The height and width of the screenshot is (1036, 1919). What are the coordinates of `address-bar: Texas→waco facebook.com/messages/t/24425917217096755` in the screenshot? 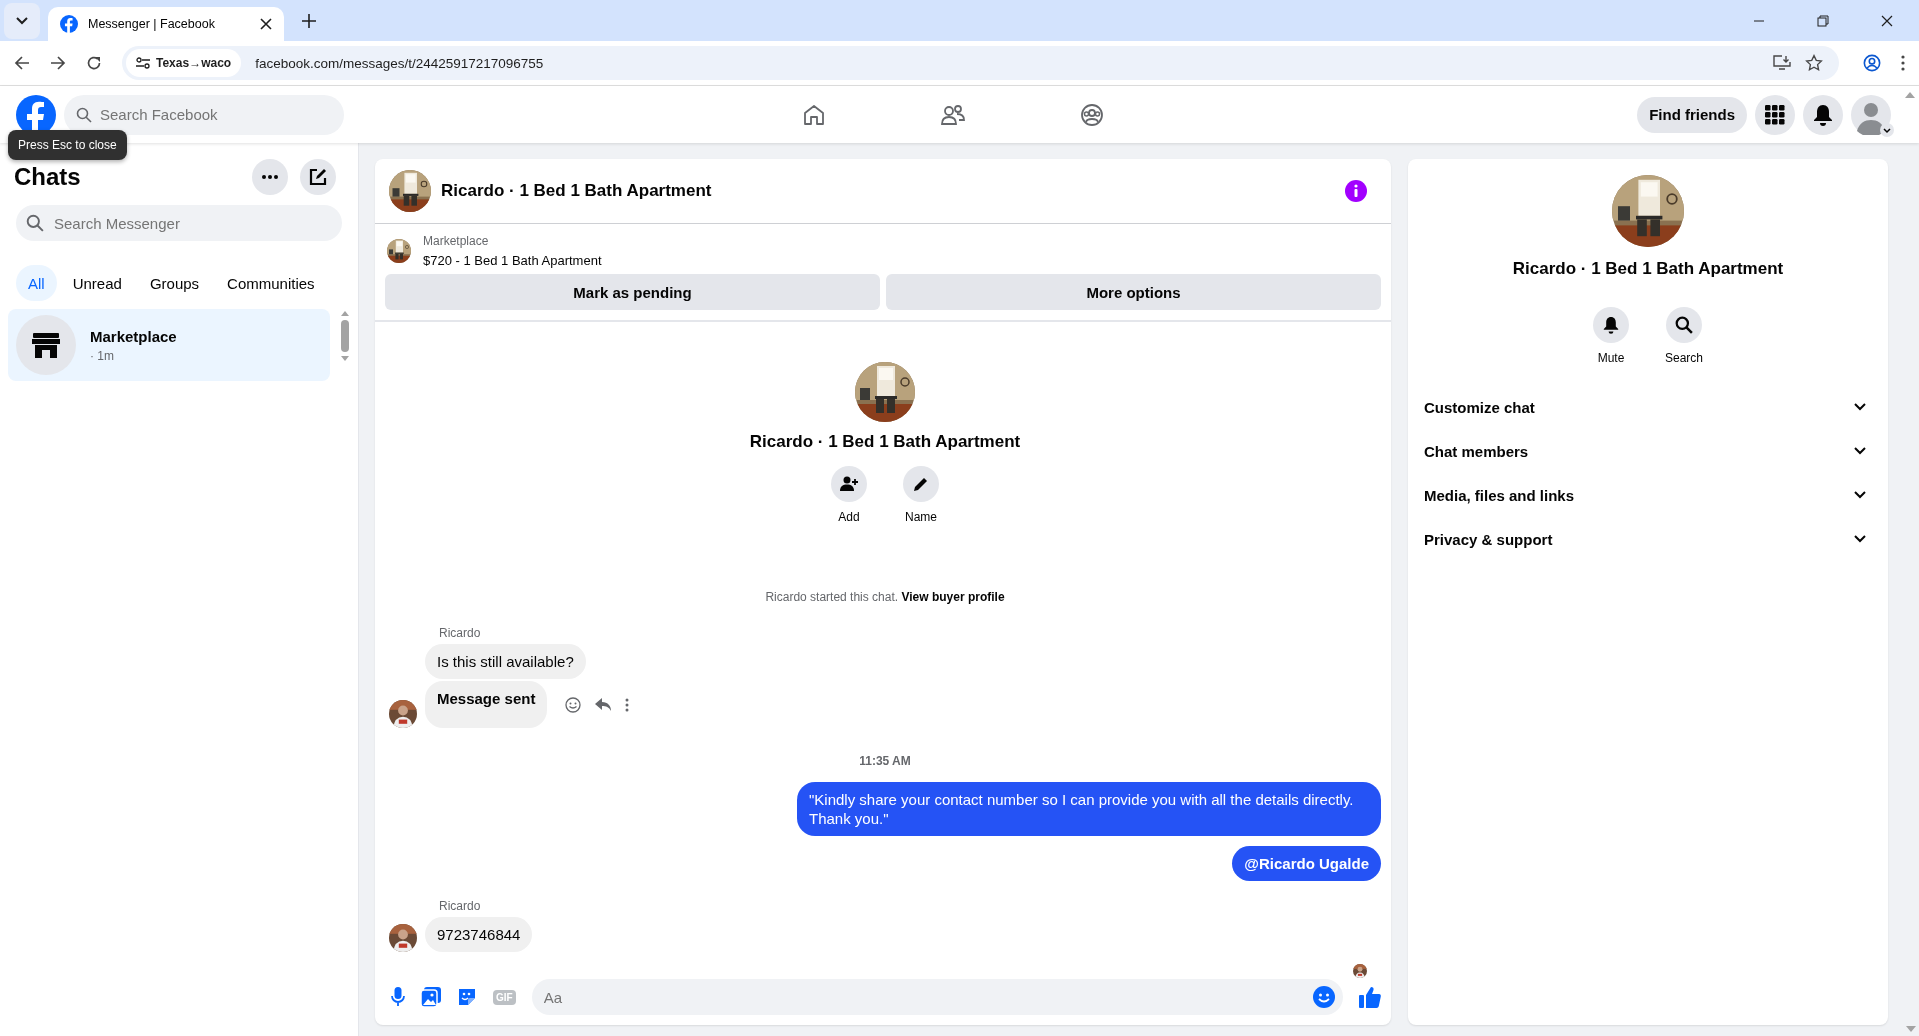 It's located at (980, 63).